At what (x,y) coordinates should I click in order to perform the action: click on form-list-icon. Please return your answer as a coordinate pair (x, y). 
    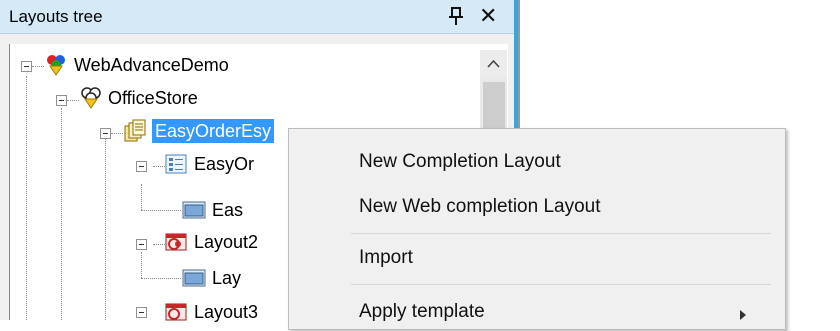
    Looking at the image, I should click on (176, 164).